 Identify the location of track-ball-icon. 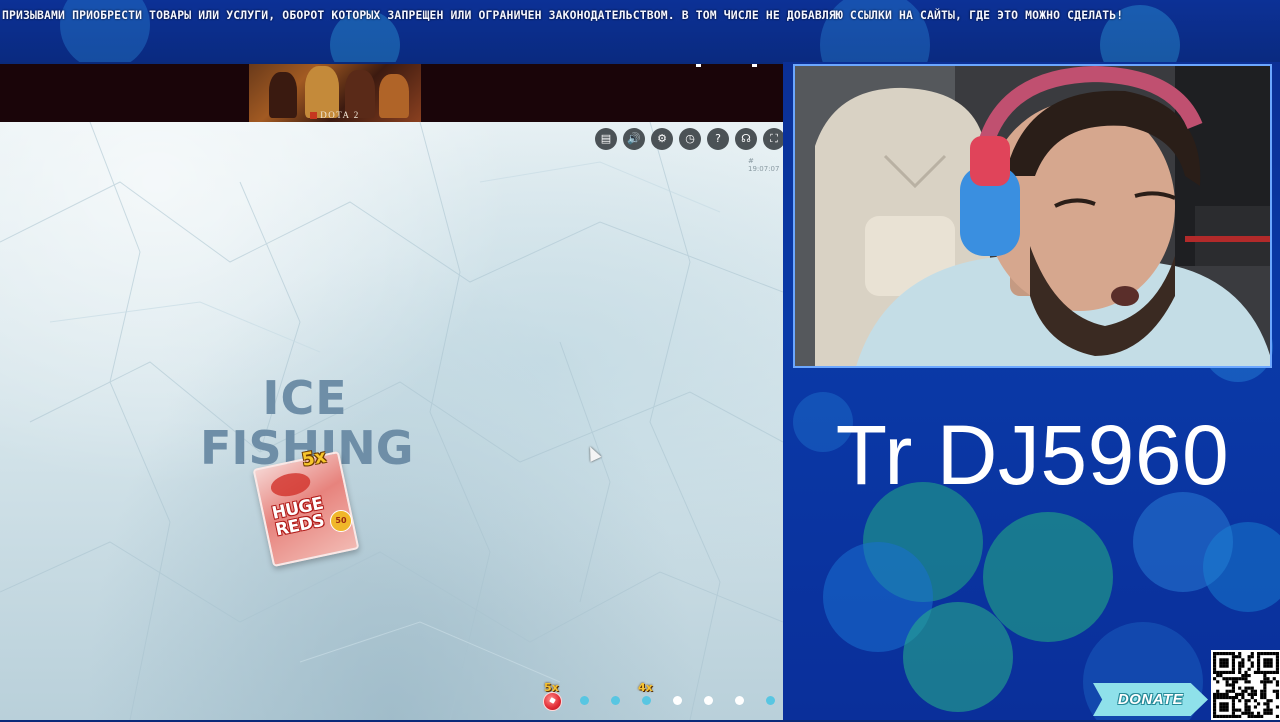
(552, 701).